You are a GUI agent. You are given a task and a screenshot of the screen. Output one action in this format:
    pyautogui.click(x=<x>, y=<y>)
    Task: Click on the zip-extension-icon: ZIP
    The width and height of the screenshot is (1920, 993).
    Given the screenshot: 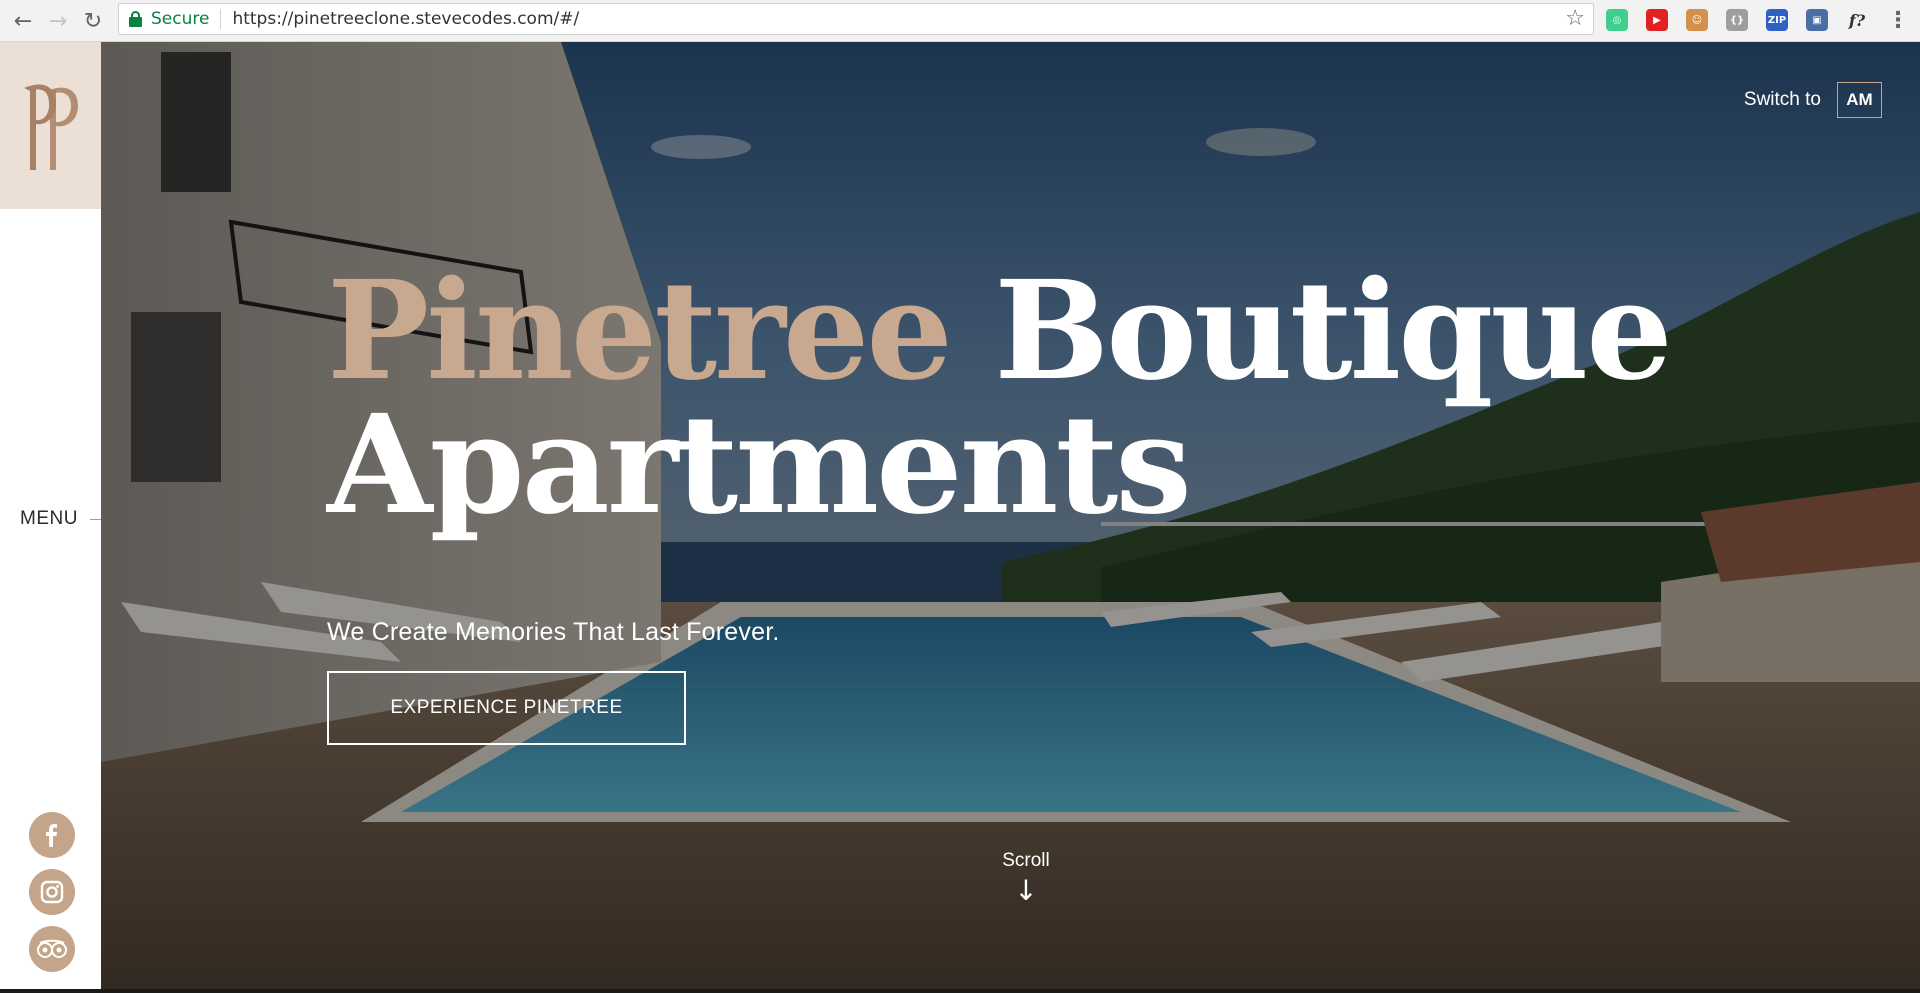 What is the action you would take?
    pyautogui.click(x=1777, y=20)
    